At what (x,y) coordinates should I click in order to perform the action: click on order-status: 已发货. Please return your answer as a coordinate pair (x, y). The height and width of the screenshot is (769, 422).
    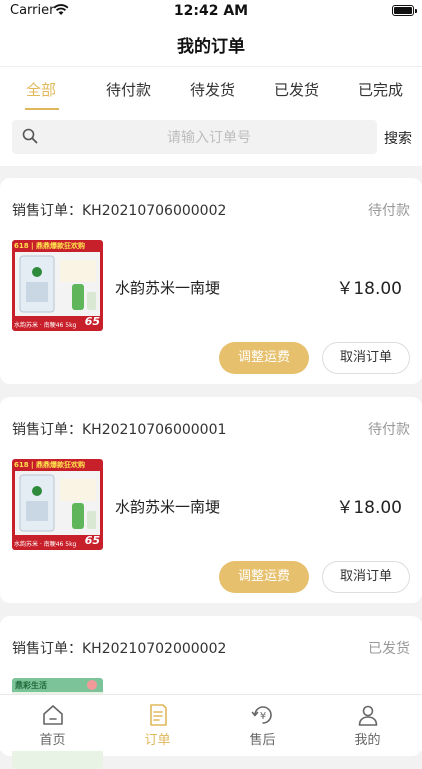
    Looking at the image, I should click on (389, 649).